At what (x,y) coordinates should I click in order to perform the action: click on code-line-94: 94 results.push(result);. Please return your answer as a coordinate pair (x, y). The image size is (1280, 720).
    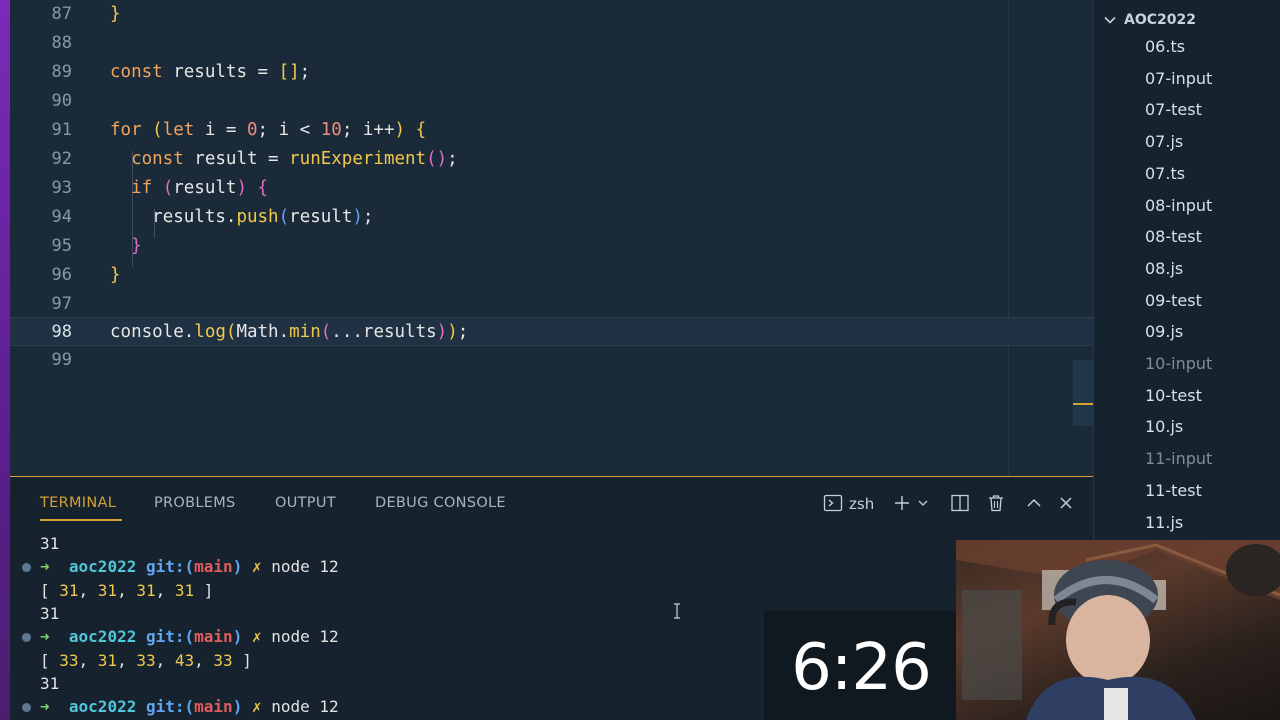
    Looking at the image, I should click on (551, 217).